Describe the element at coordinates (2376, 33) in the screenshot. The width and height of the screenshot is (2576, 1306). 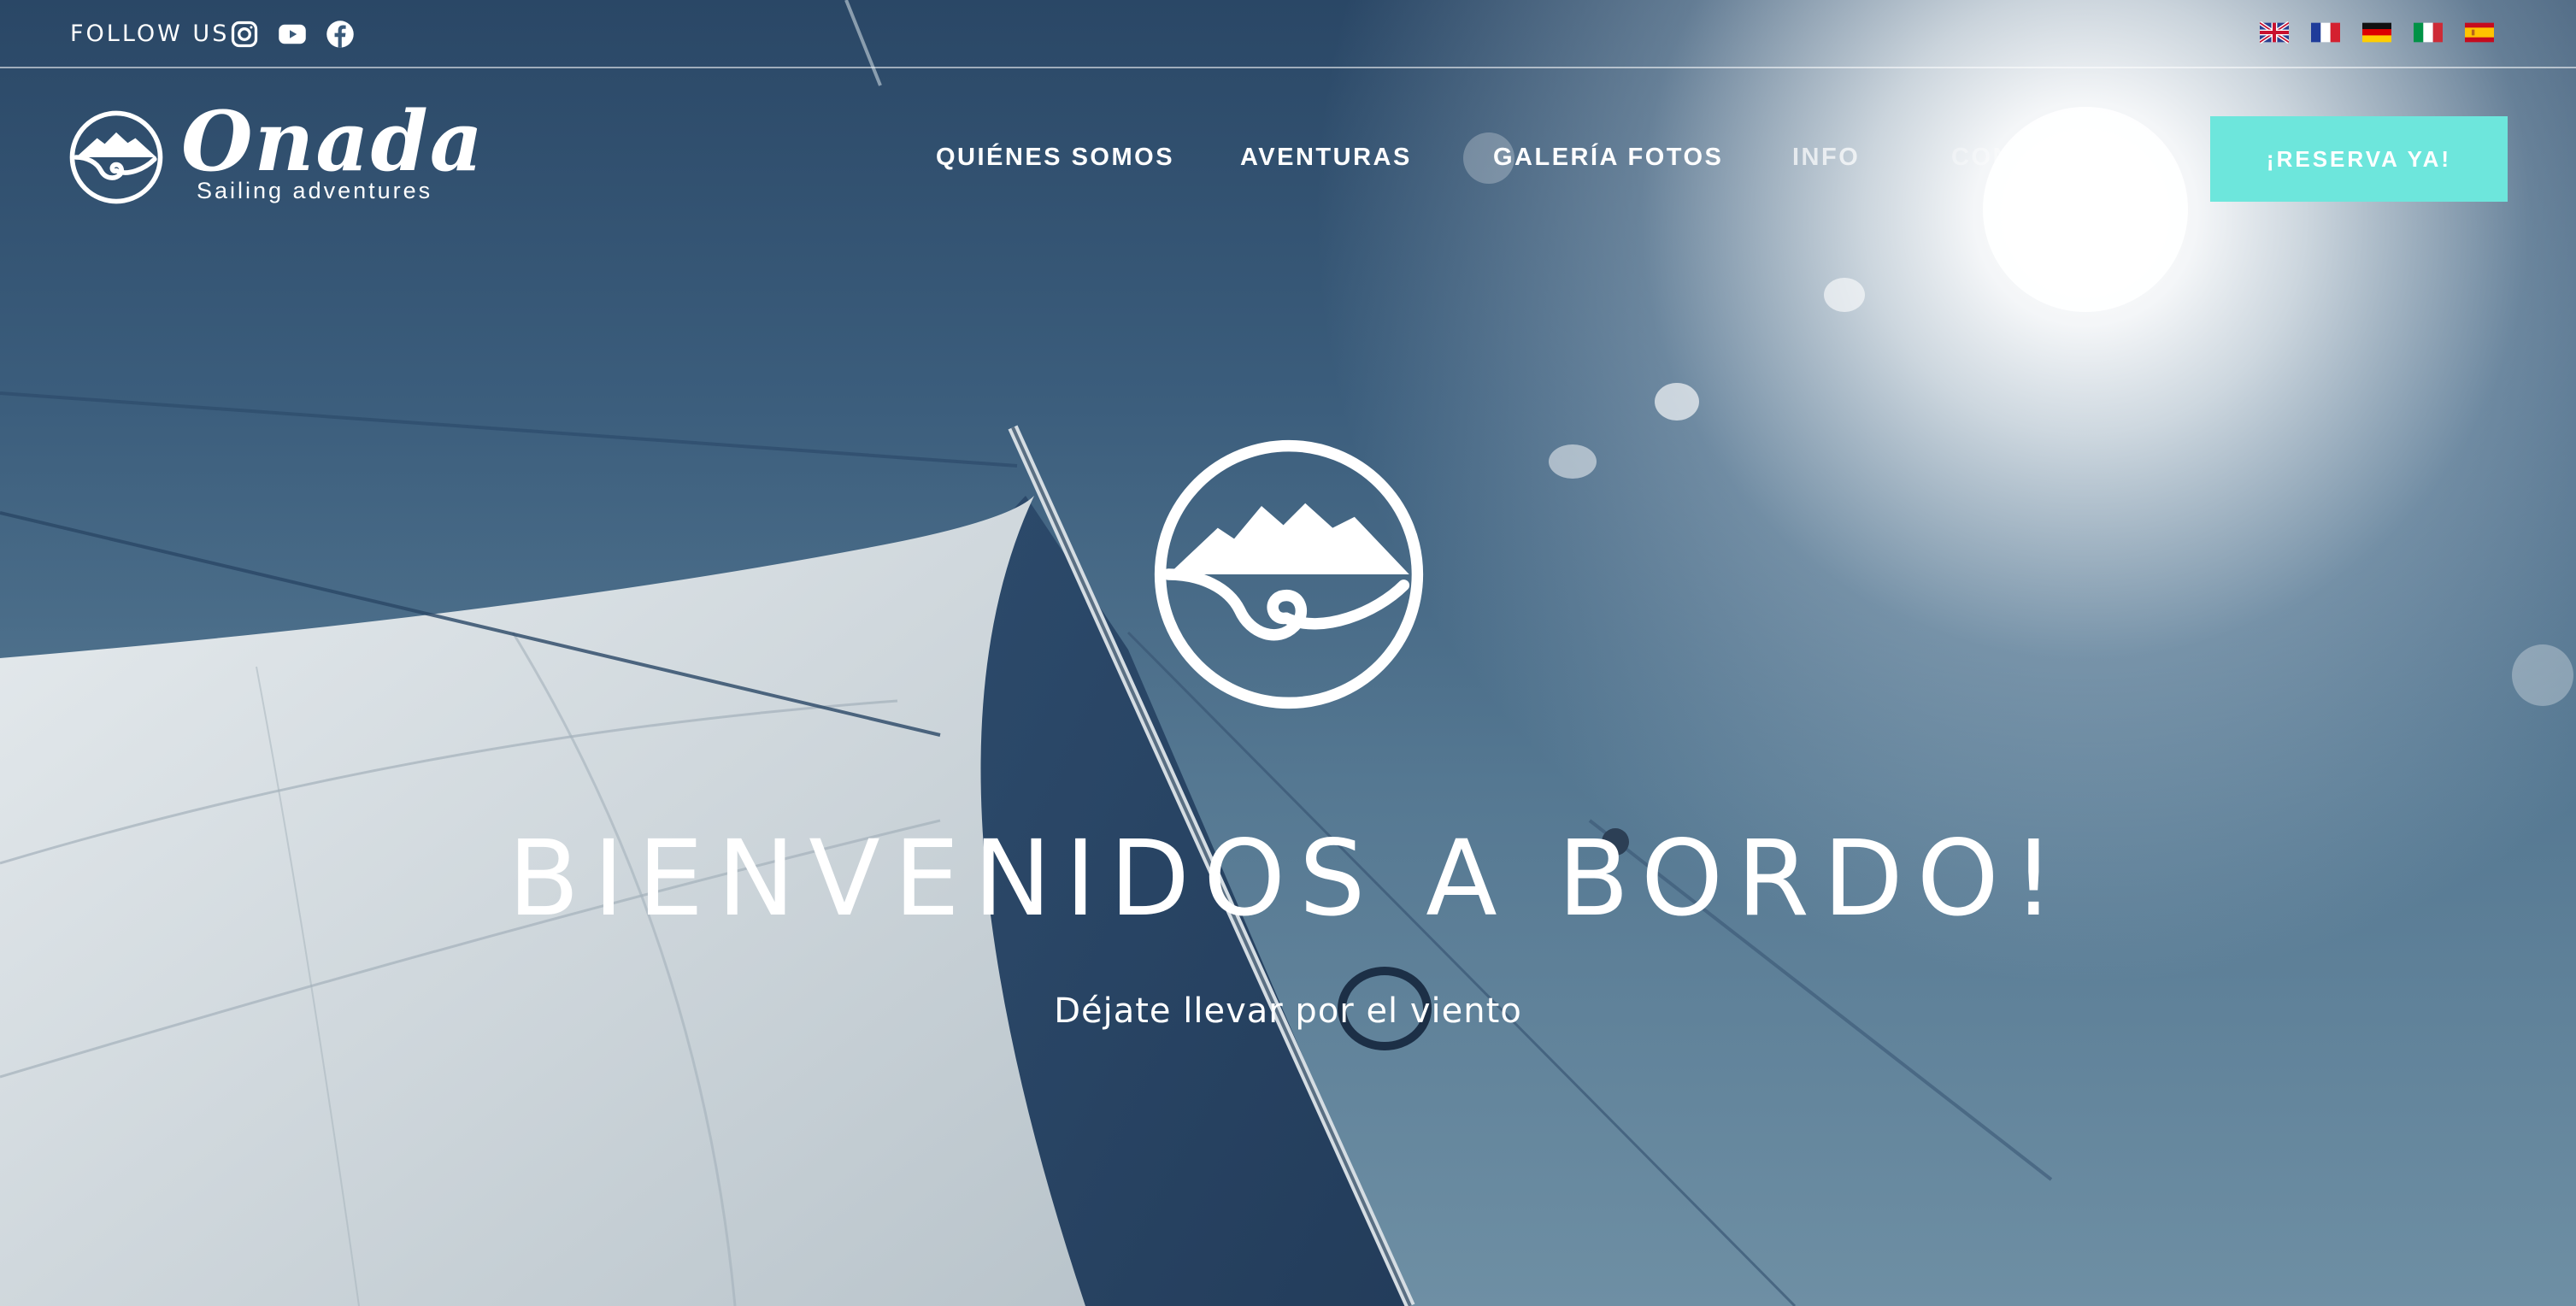
I see `flag-germany-icon` at that location.